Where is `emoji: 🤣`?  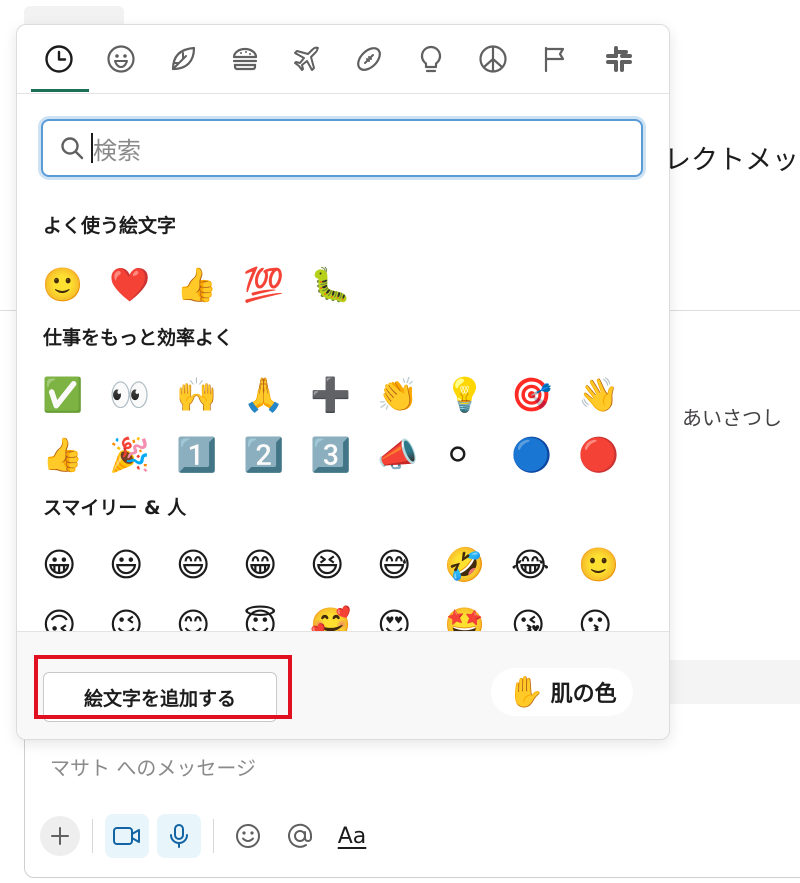 emoji: 🤣 is located at coordinates (472, 564).